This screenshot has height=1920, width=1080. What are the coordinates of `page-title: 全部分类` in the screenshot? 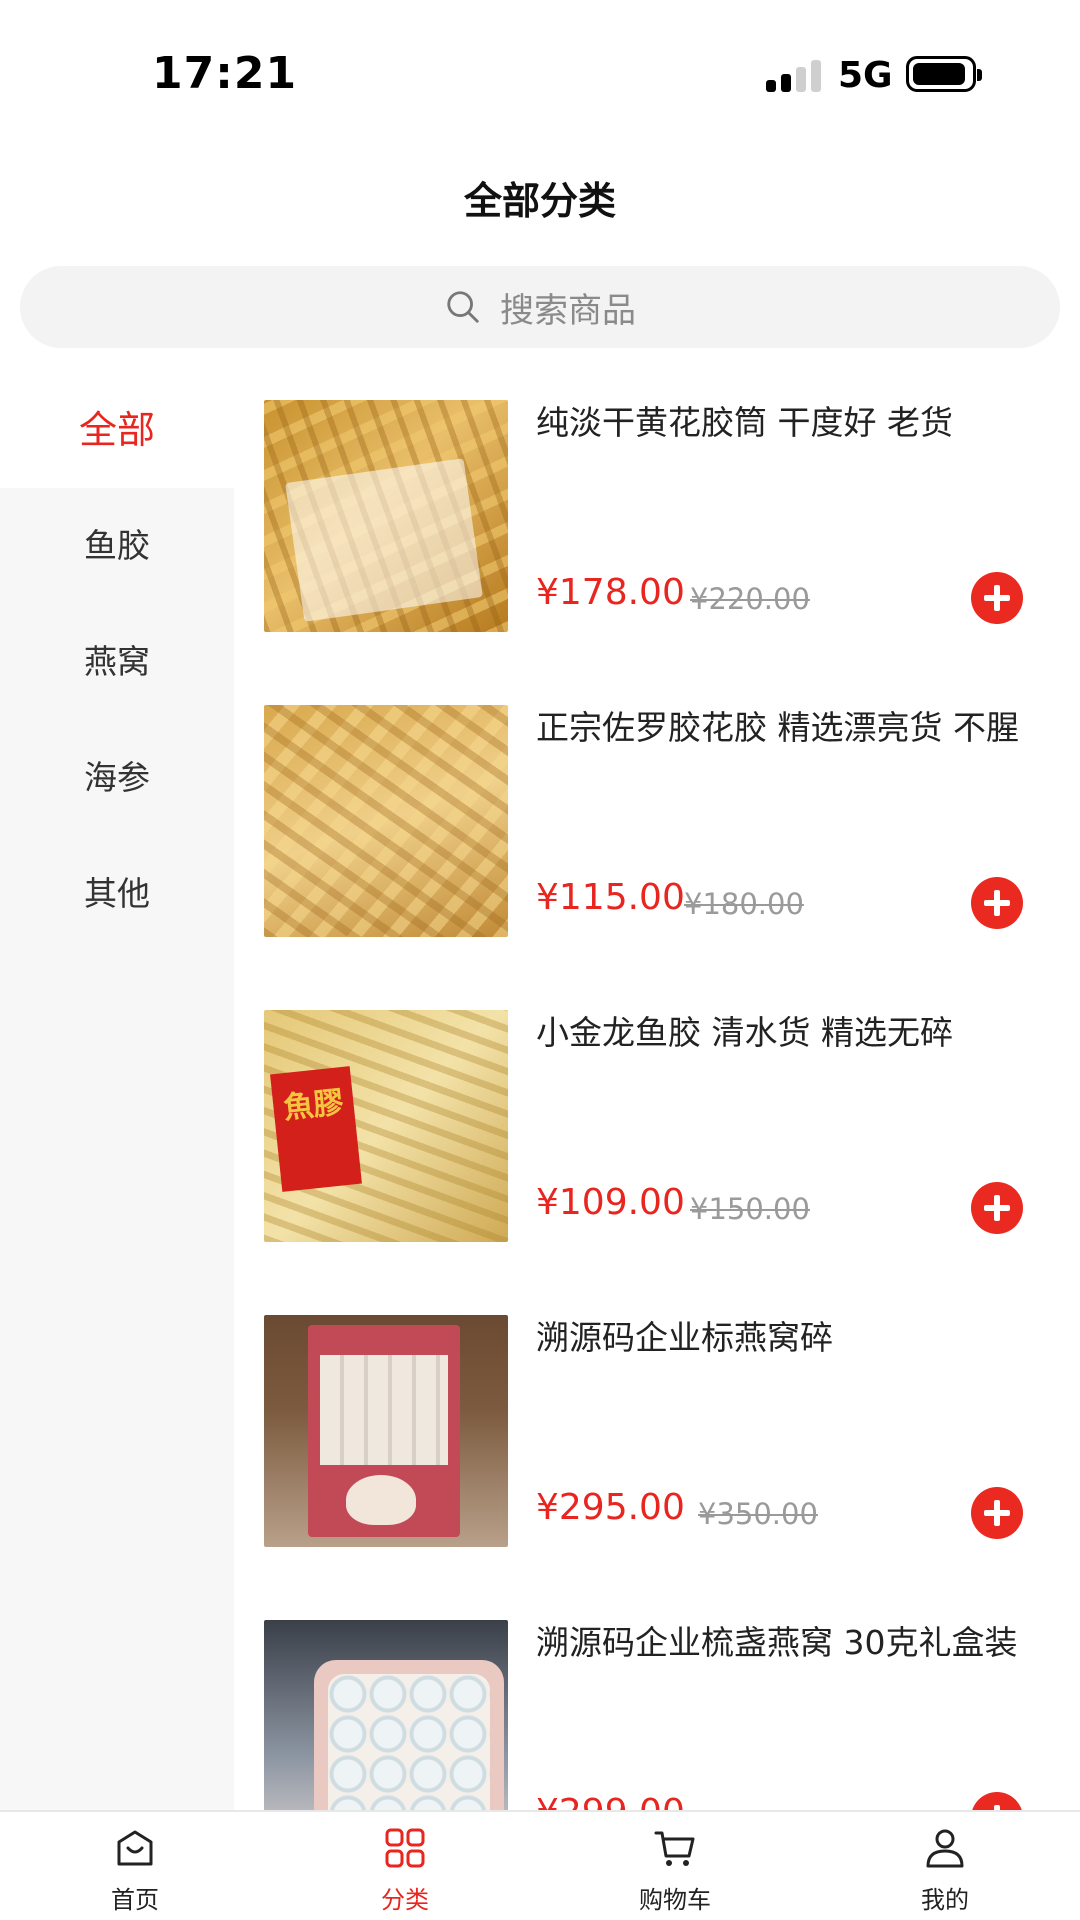 It's located at (539, 201).